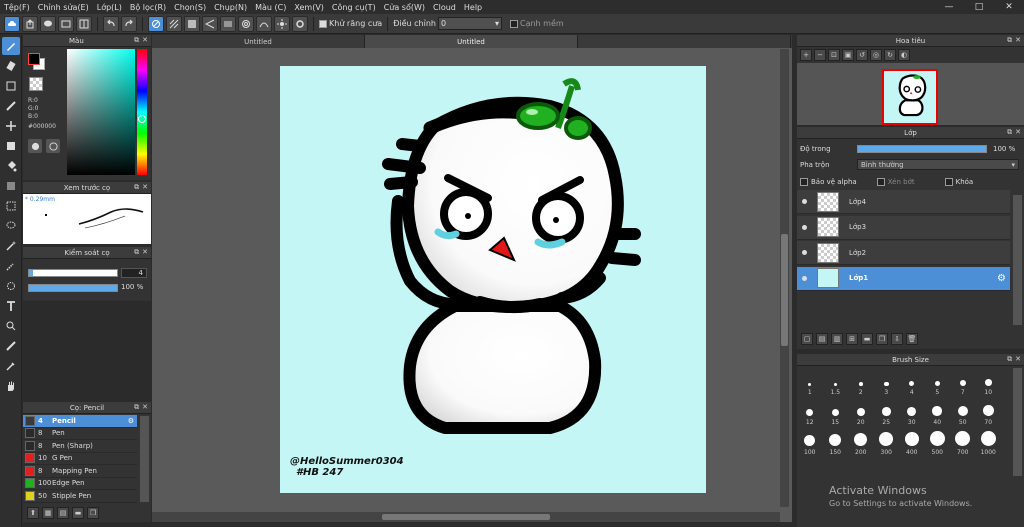 The width and height of the screenshot is (1024, 527). What do you see at coordinates (444, 7) in the screenshot?
I see `menu-item-10: Cloud` at bounding box center [444, 7].